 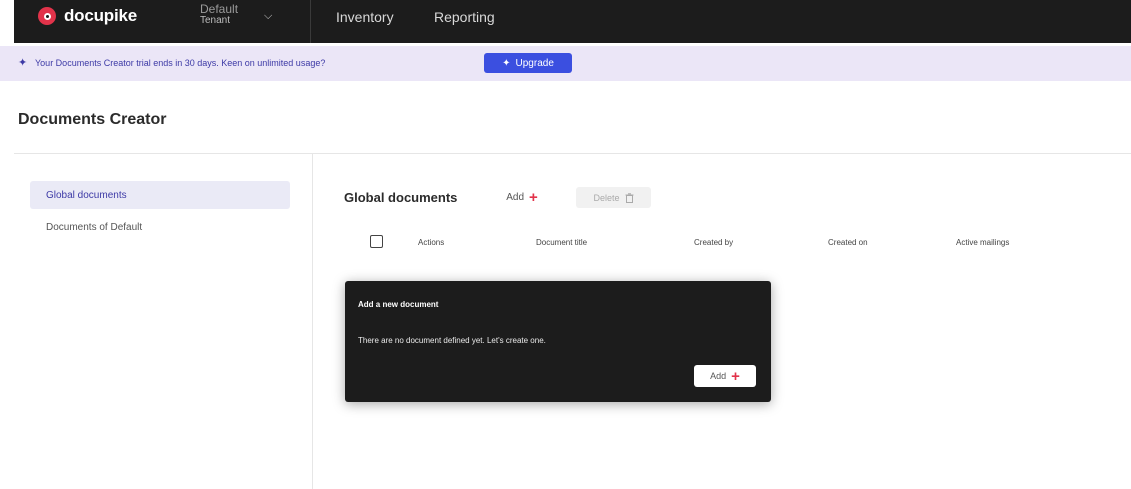 I want to click on add-document-button: Add +, so click(x=522, y=197).